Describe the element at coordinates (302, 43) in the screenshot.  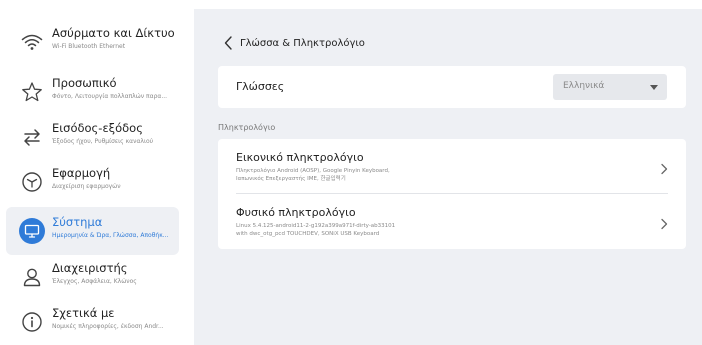
I see `page-title: Γλώσσα & Πληκτρολόγιο` at that location.